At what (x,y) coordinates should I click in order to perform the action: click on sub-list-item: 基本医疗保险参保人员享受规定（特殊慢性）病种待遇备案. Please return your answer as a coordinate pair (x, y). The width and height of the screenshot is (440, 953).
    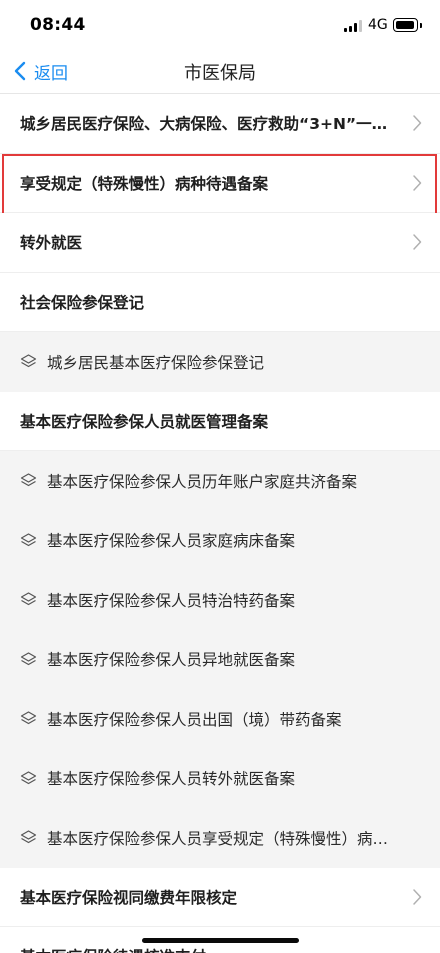
    Looking at the image, I should click on (220, 838).